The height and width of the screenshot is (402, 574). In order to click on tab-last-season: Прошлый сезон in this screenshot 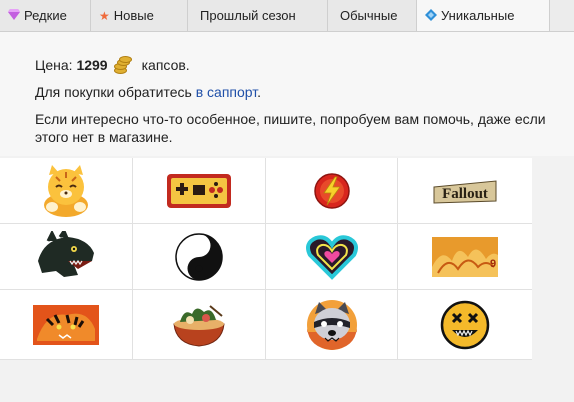, I will do `click(258, 15)`.